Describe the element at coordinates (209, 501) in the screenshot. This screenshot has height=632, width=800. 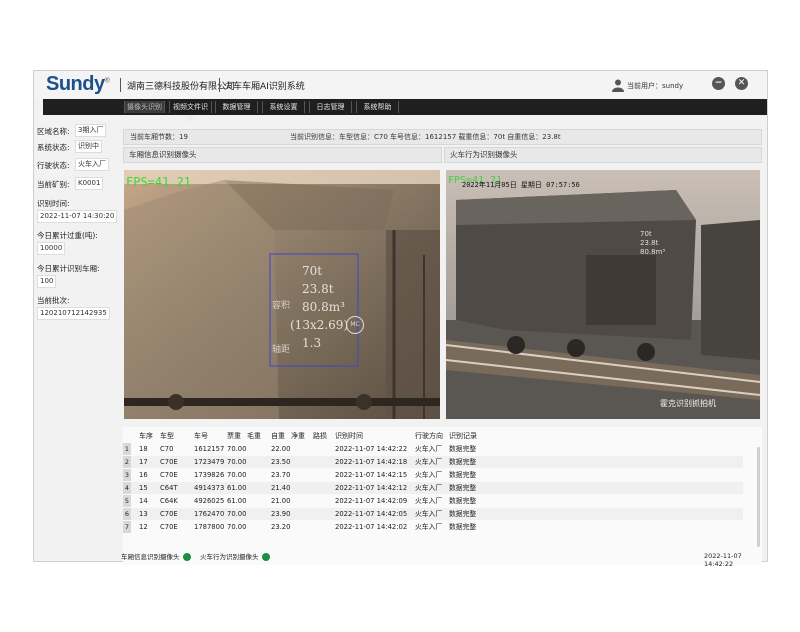
I see `cell-number: 4926025` at that location.